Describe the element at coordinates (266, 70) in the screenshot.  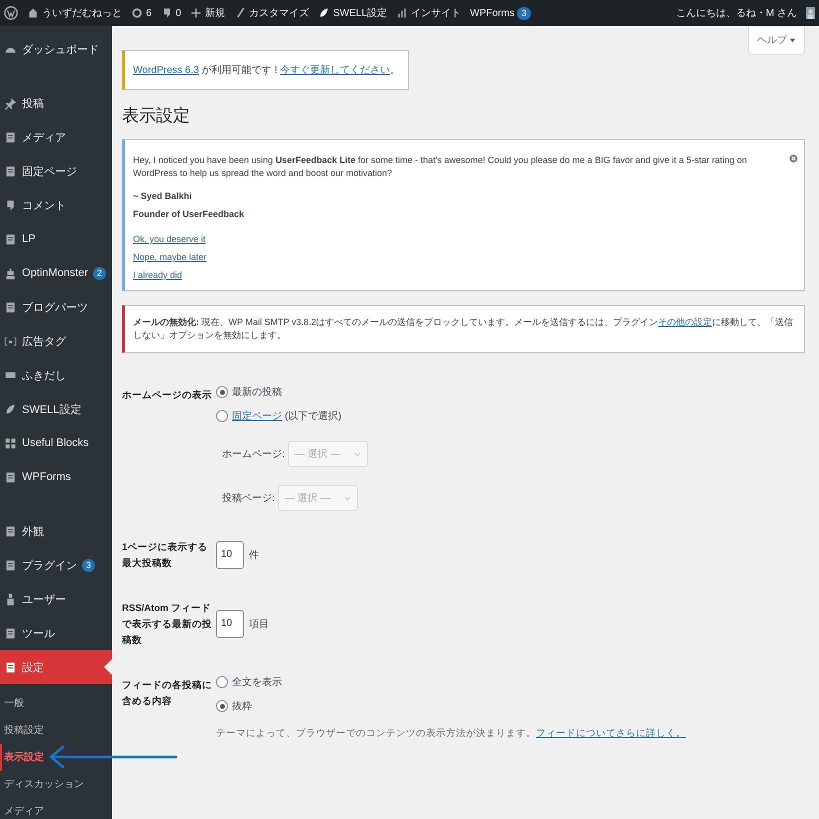
I see `update-message: WordPress 6.3 が利用可能です ! 今すぐ更新してください。` at that location.